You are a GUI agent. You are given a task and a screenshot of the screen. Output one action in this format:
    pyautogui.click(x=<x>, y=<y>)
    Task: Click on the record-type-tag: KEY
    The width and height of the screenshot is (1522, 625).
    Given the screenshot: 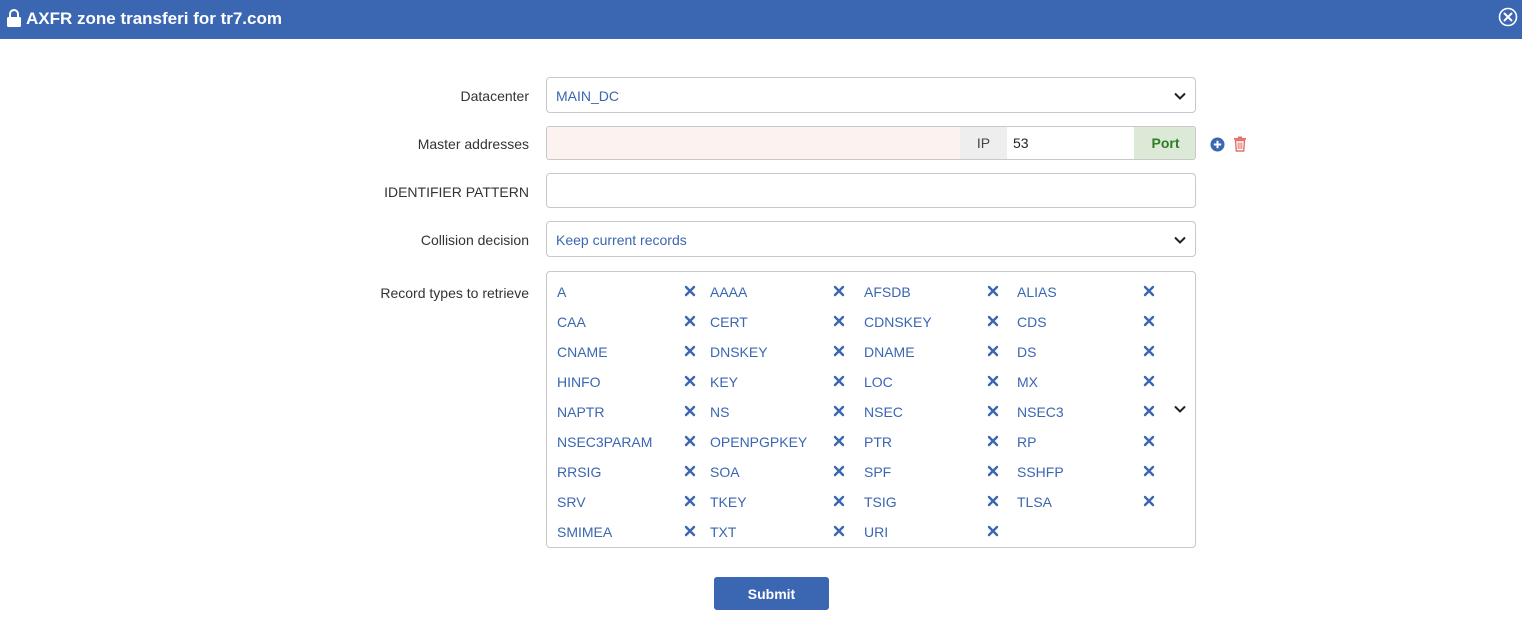 What is the action you would take?
    pyautogui.click(x=778, y=382)
    